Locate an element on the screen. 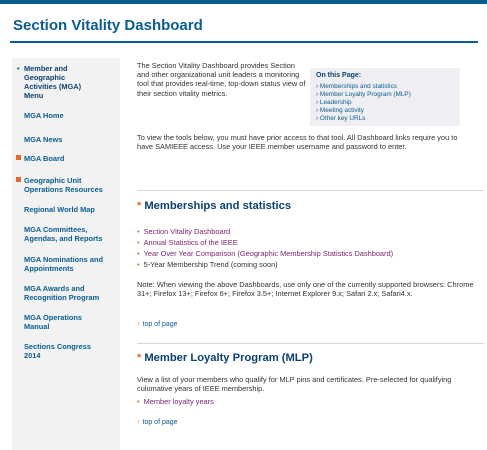  otp-link-leadership: Leadership is located at coordinates (363, 103).